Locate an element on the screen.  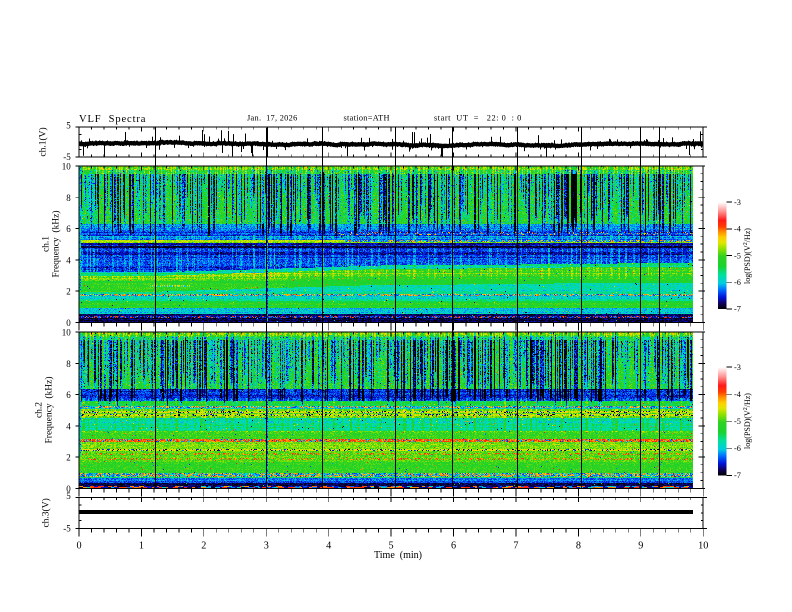
svg-text: 9 is located at coordinates (640, 545).